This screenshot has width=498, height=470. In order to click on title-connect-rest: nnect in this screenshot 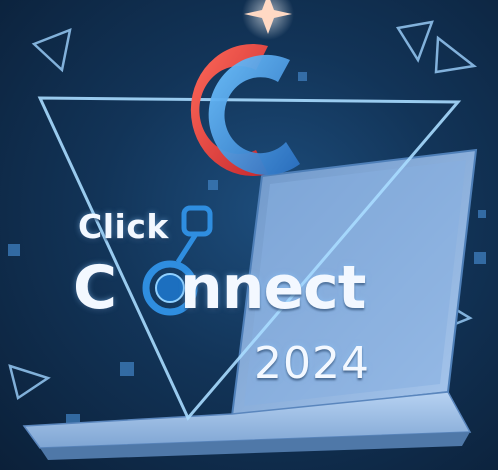, I will do `click(273, 288)`.